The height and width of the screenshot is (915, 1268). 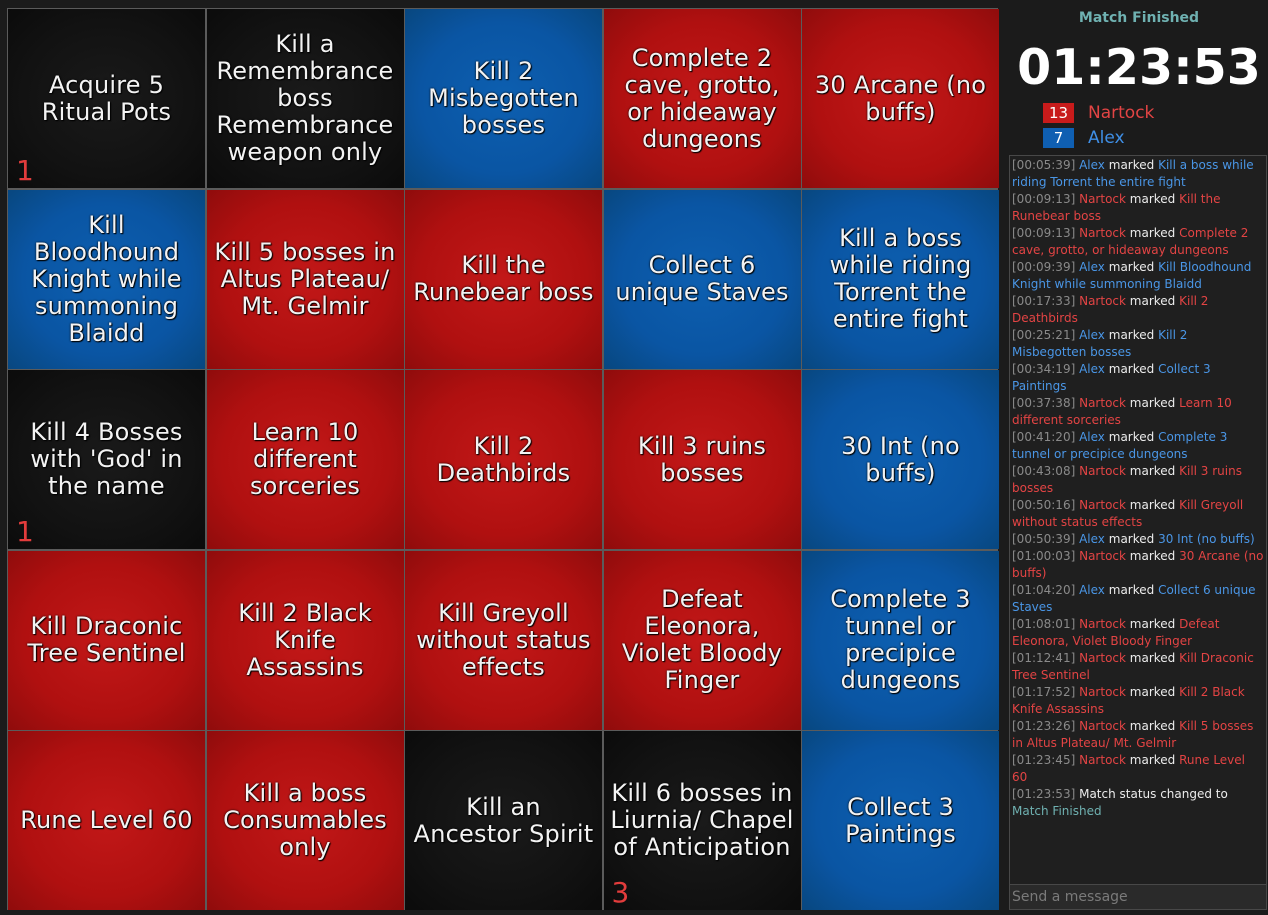 What do you see at coordinates (1058, 112) in the screenshot?
I see `player-score: 13` at bounding box center [1058, 112].